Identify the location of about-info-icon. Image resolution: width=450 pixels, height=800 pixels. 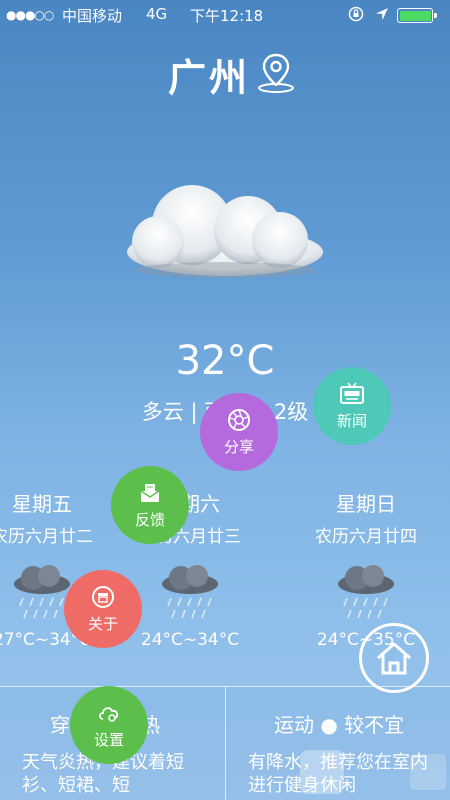
(103, 596).